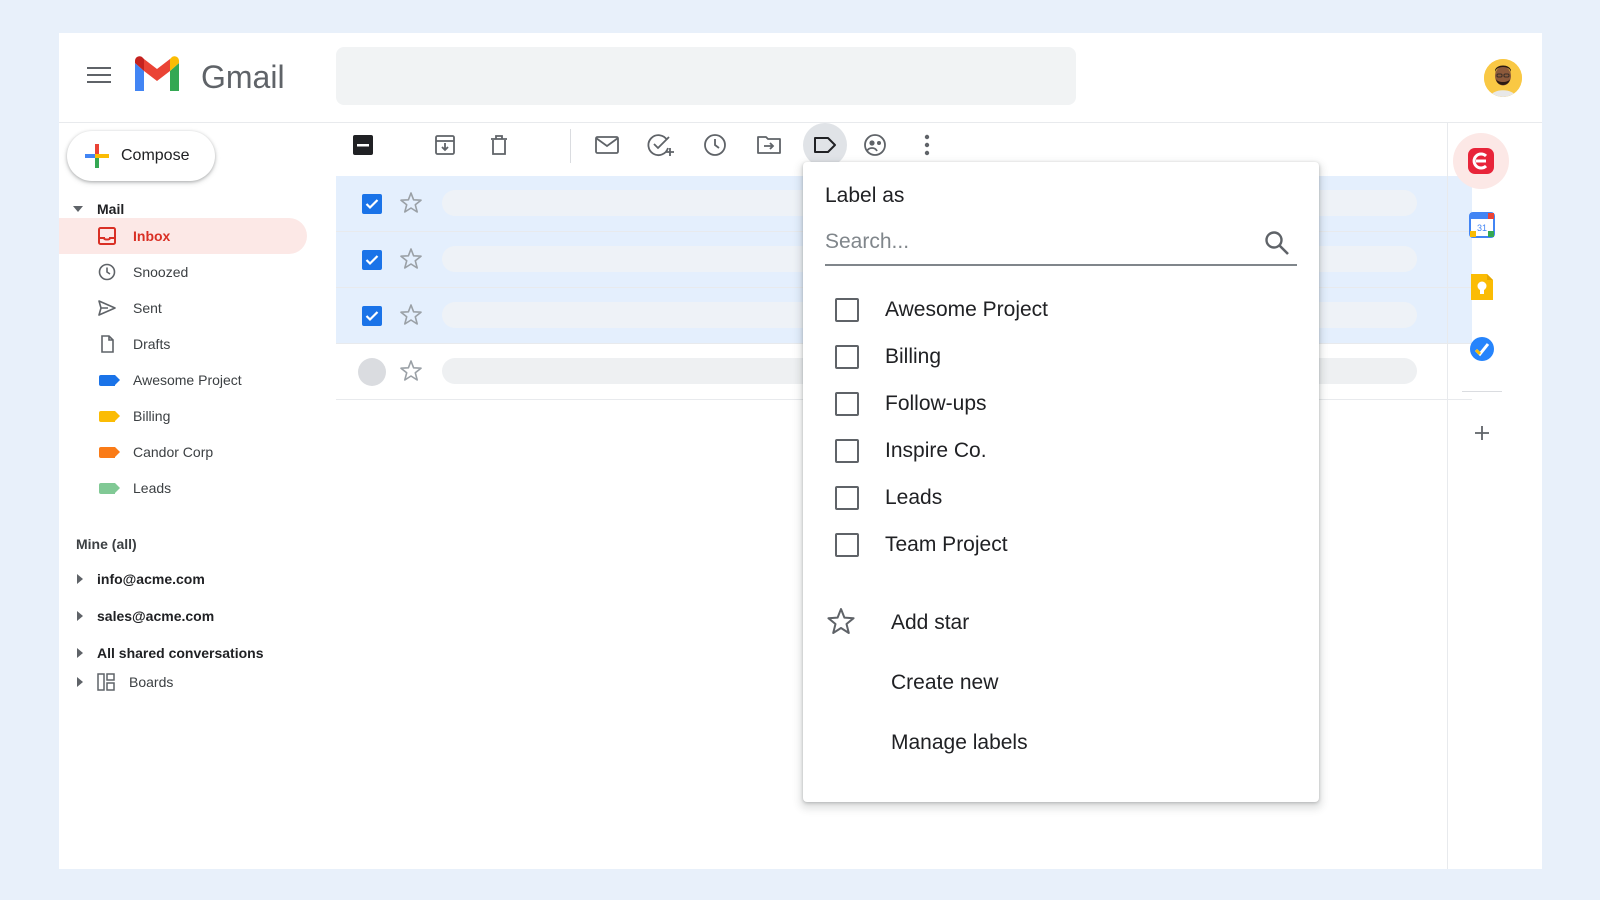 The width and height of the screenshot is (1600, 900). Describe the element at coordinates (936, 403) in the screenshot. I see `label-option-name: Follow-ups` at that location.